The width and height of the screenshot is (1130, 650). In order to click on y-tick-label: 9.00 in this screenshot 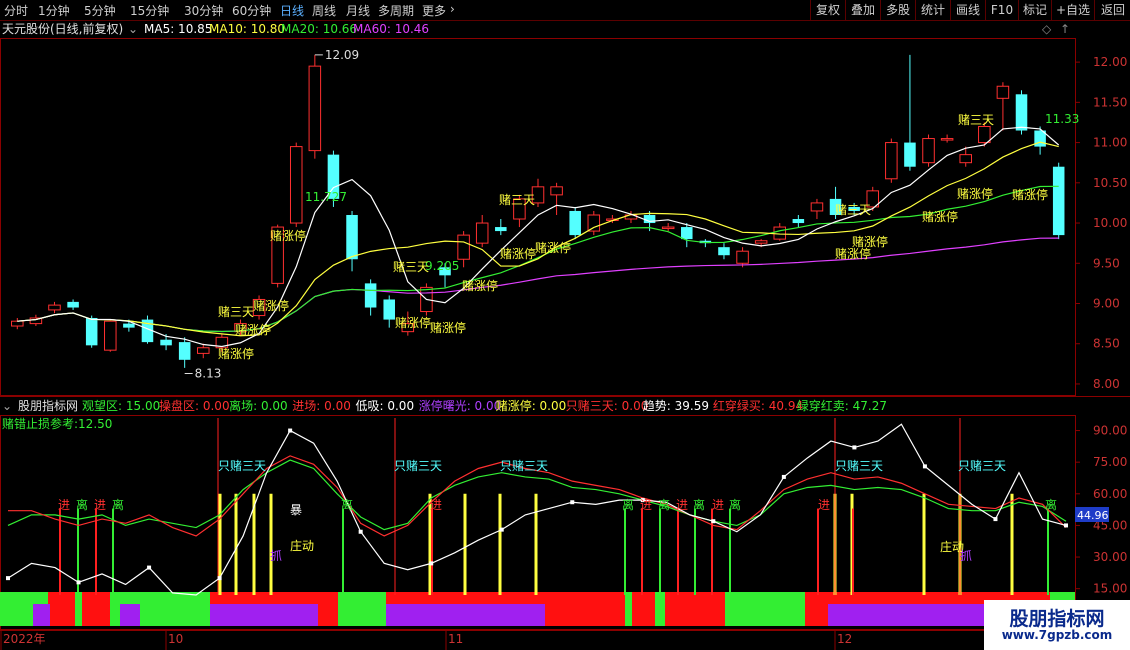, I will do `click(1106, 303)`.